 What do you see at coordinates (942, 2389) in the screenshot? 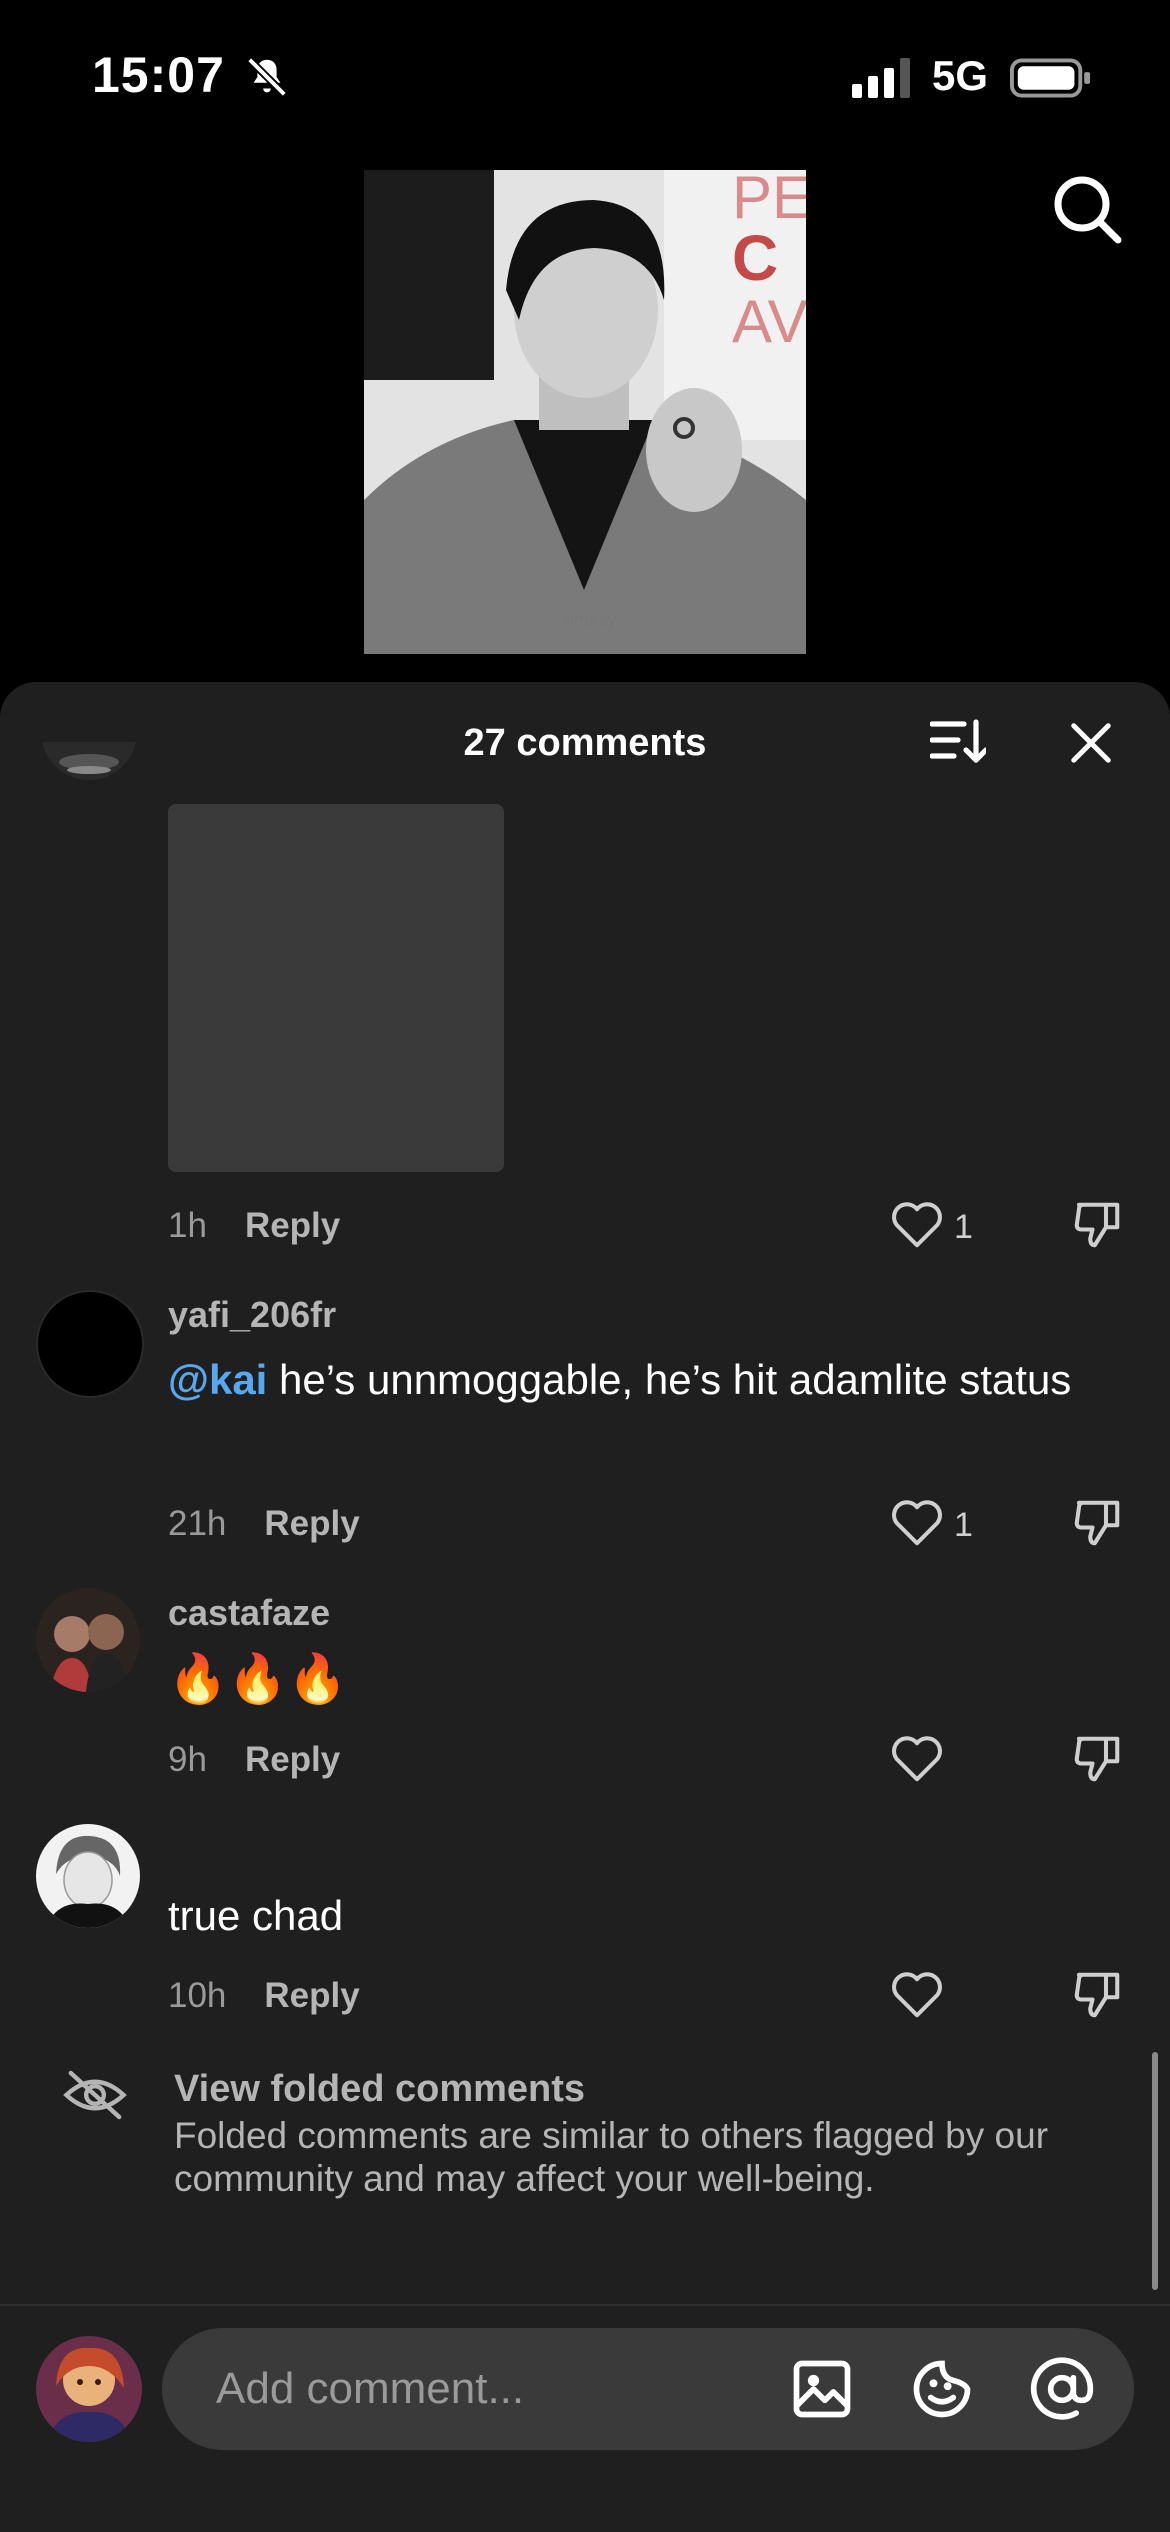
I see `emoji-sticker-icon` at bounding box center [942, 2389].